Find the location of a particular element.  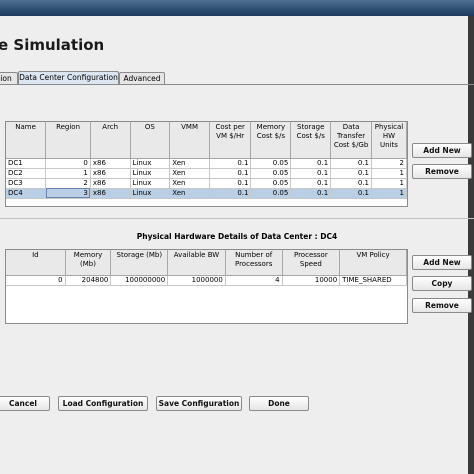

table-row: DC2 1 x86 Linux Xen 0.1 0.05 0.1 0.1 1 is located at coordinates (206, 173).